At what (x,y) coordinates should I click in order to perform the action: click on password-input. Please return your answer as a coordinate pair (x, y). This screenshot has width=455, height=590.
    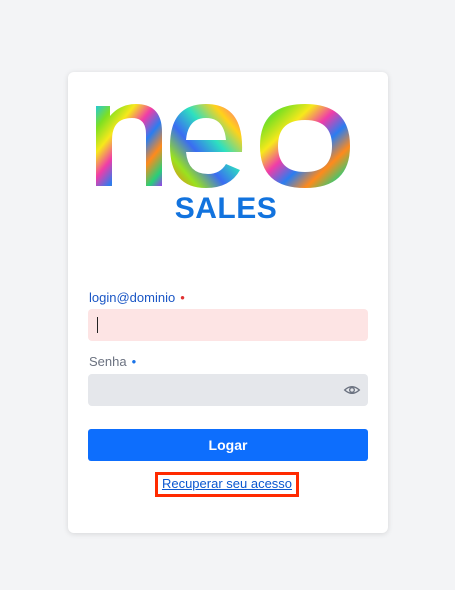
    Looking at the image, I should click on (228, 390).